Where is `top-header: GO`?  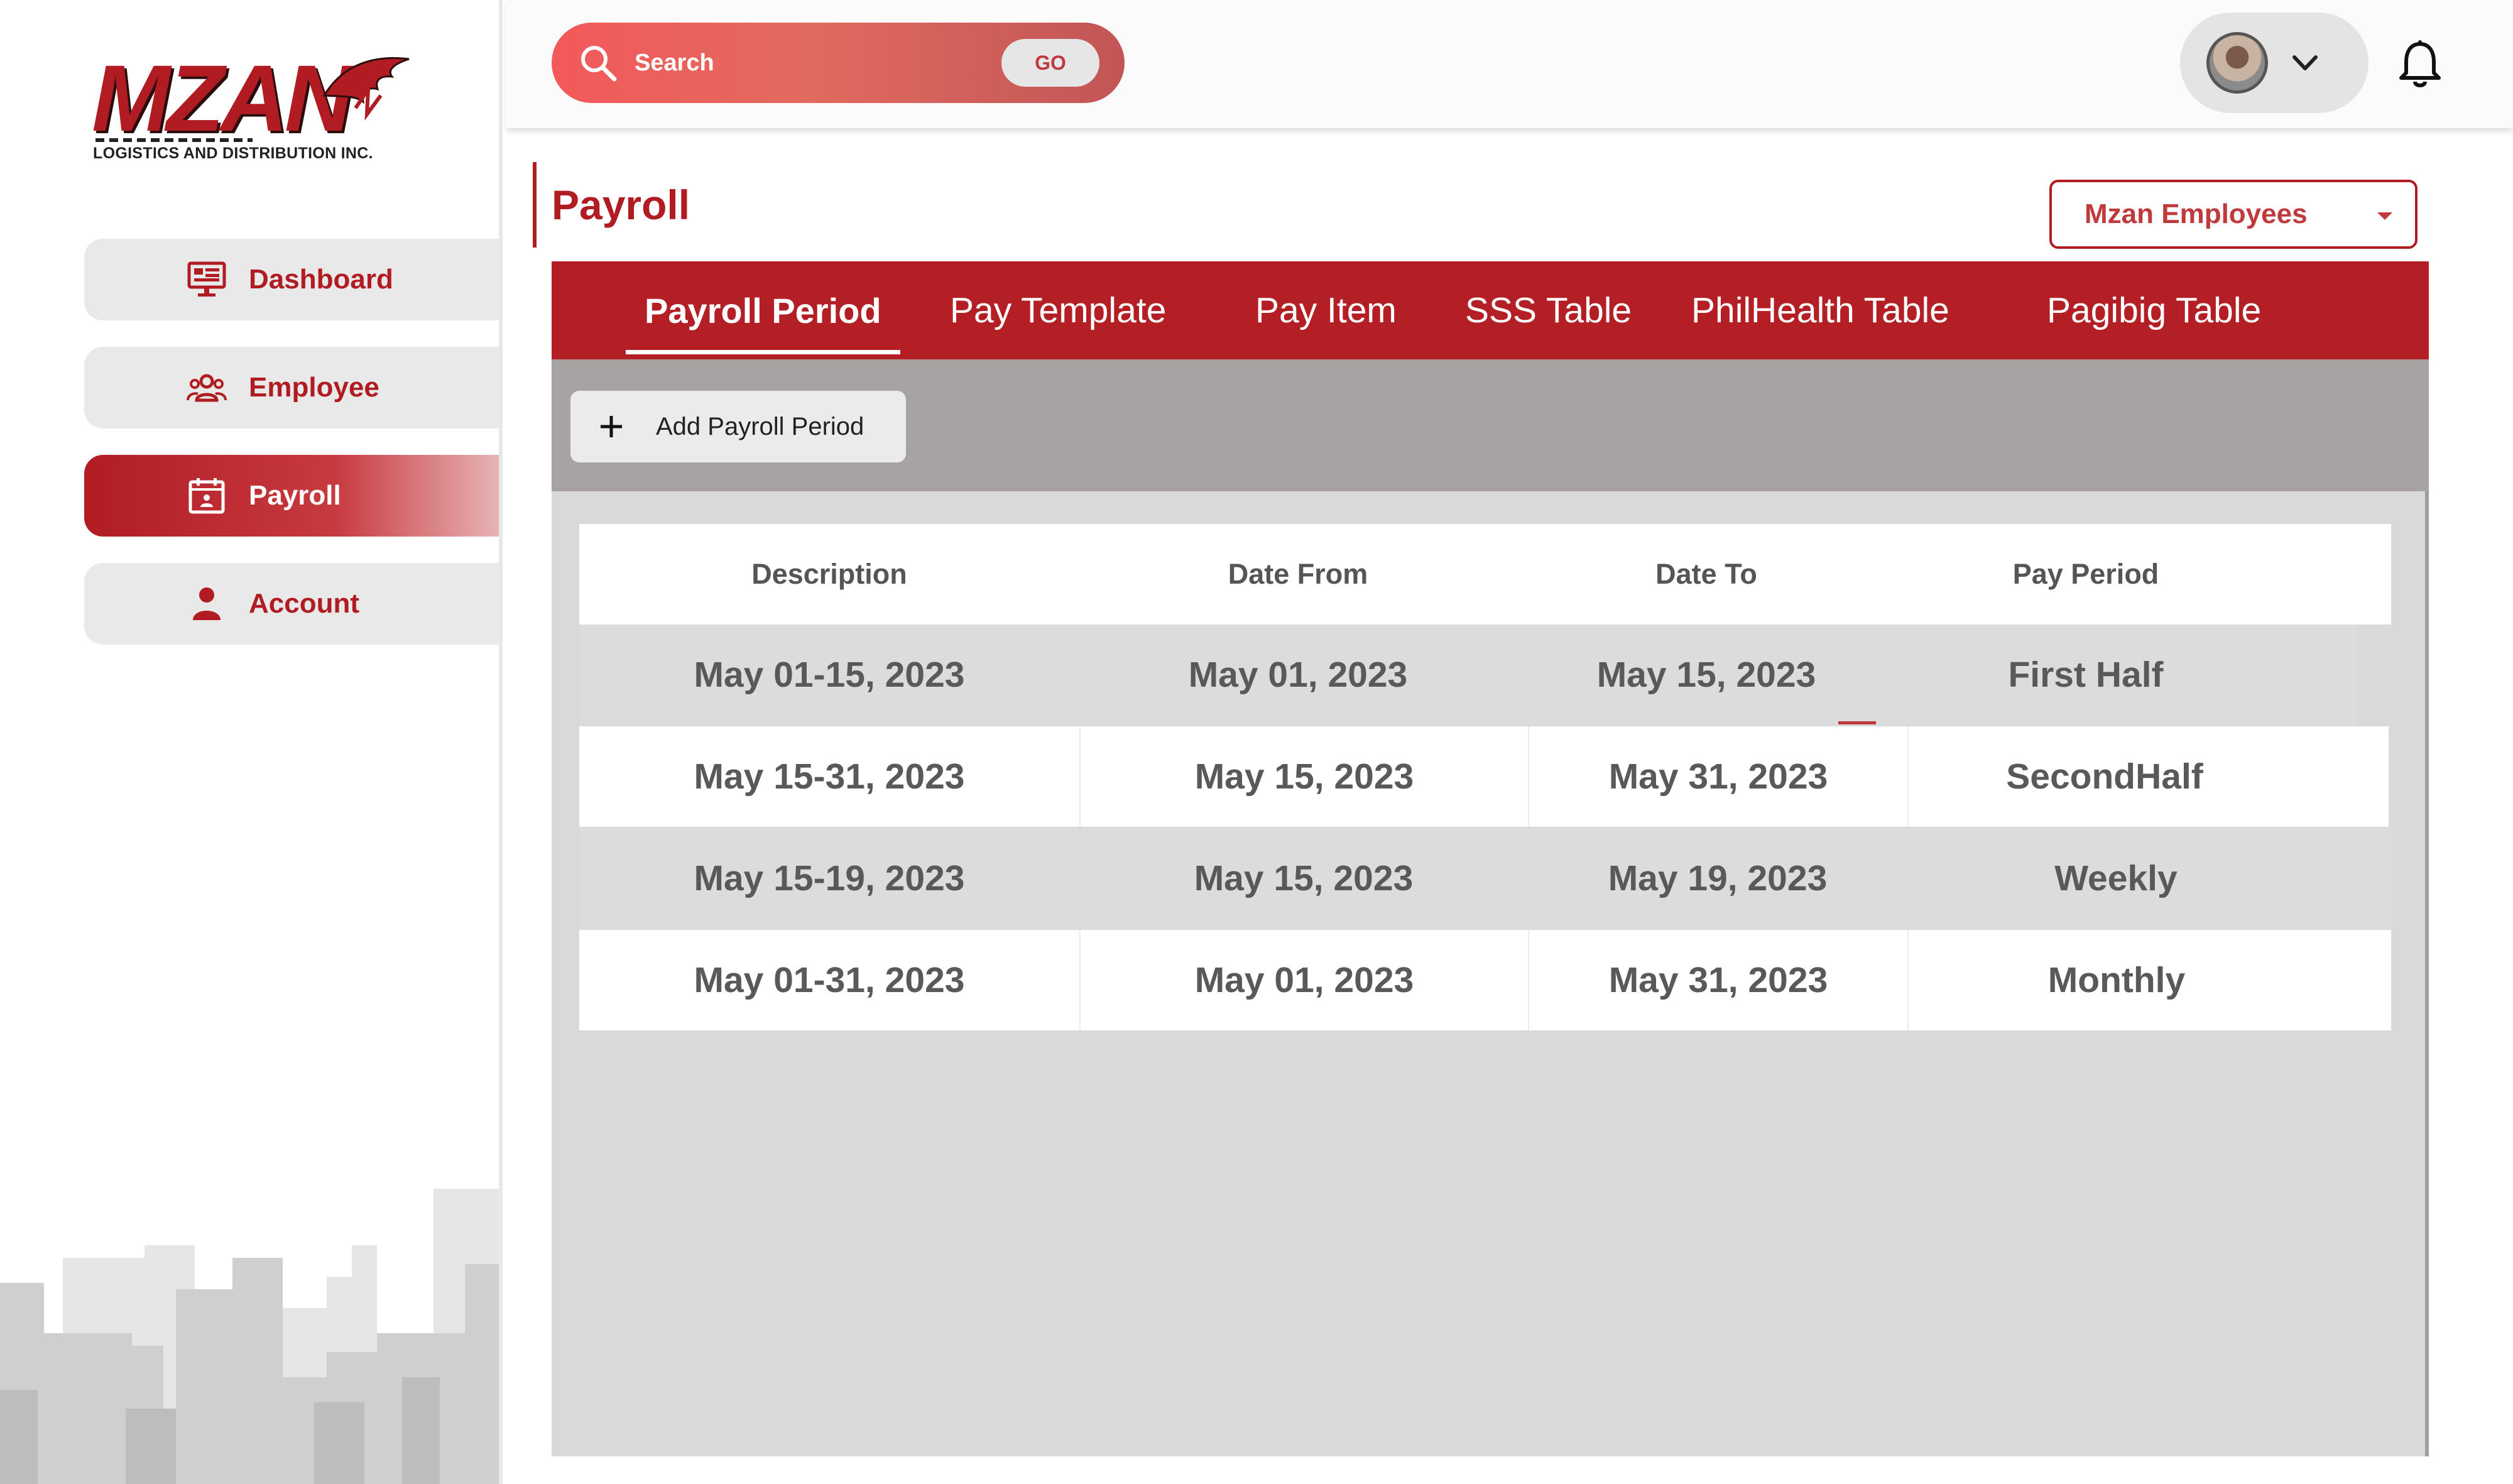
top-header: GO is located at coordinates (1509, 64).